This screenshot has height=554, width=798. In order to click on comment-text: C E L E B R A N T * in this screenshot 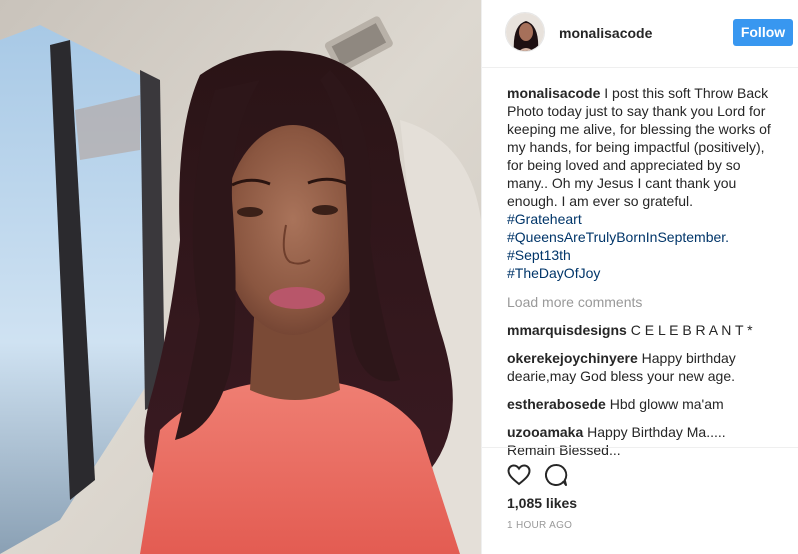, I will do `click(691, 330)`.